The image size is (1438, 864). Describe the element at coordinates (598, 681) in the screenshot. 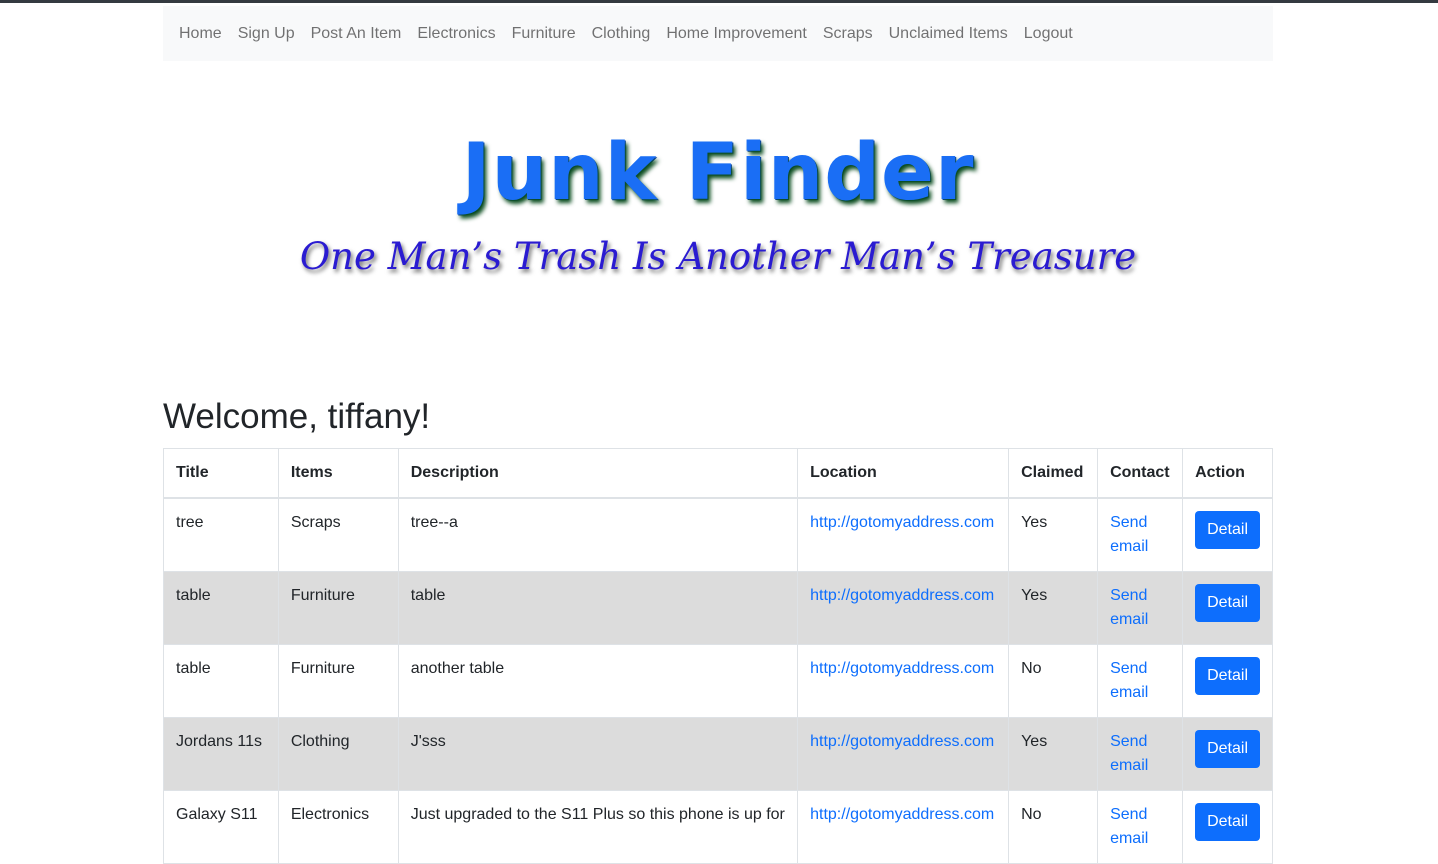

I see `cell-description: another table` at that location.